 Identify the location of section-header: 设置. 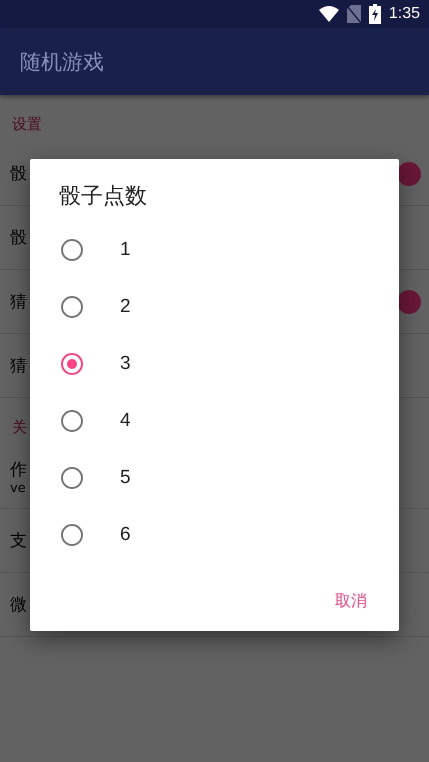
(27, 124).